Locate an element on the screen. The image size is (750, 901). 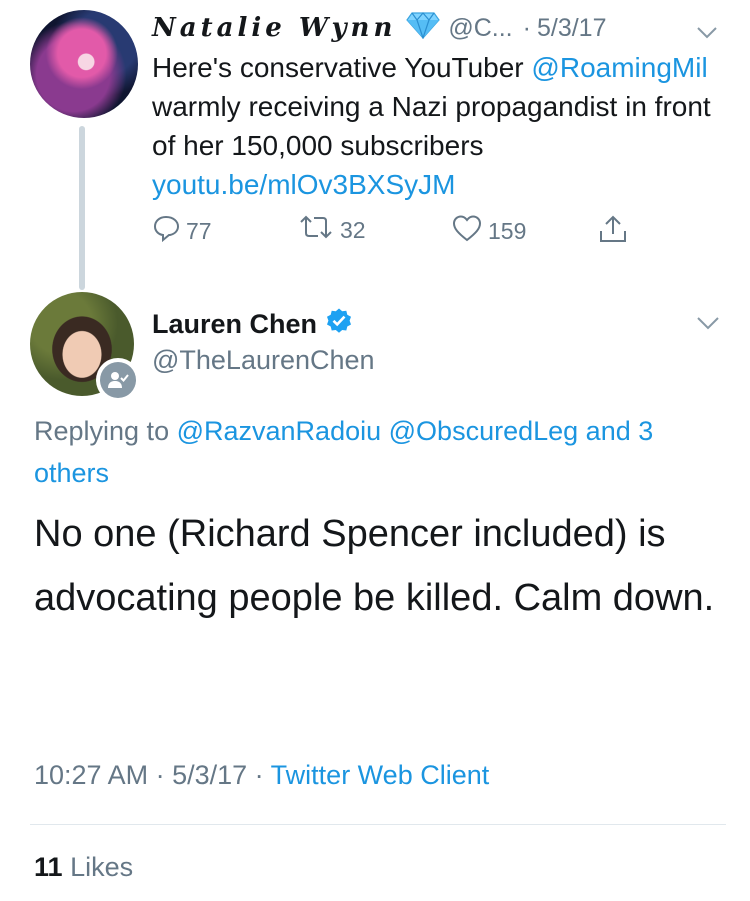
share-button is located at coordinates (616, 232).